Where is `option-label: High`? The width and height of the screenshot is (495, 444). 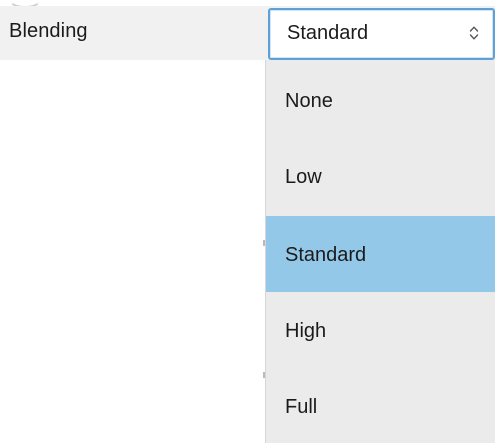
option-label: High is located at coordinates (306, 331).